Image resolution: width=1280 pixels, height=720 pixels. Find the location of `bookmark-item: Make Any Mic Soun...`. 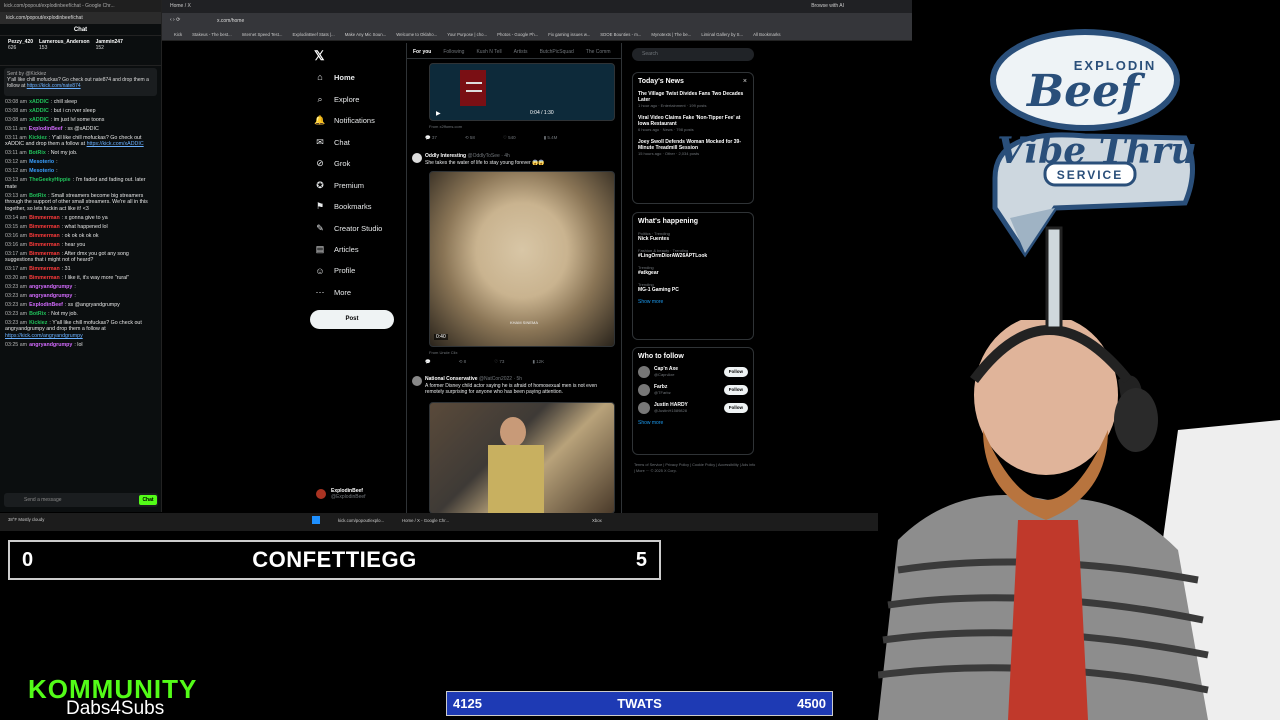

bookmark-item: Make Any Mic Soun... is located at coordinates (366, 34).